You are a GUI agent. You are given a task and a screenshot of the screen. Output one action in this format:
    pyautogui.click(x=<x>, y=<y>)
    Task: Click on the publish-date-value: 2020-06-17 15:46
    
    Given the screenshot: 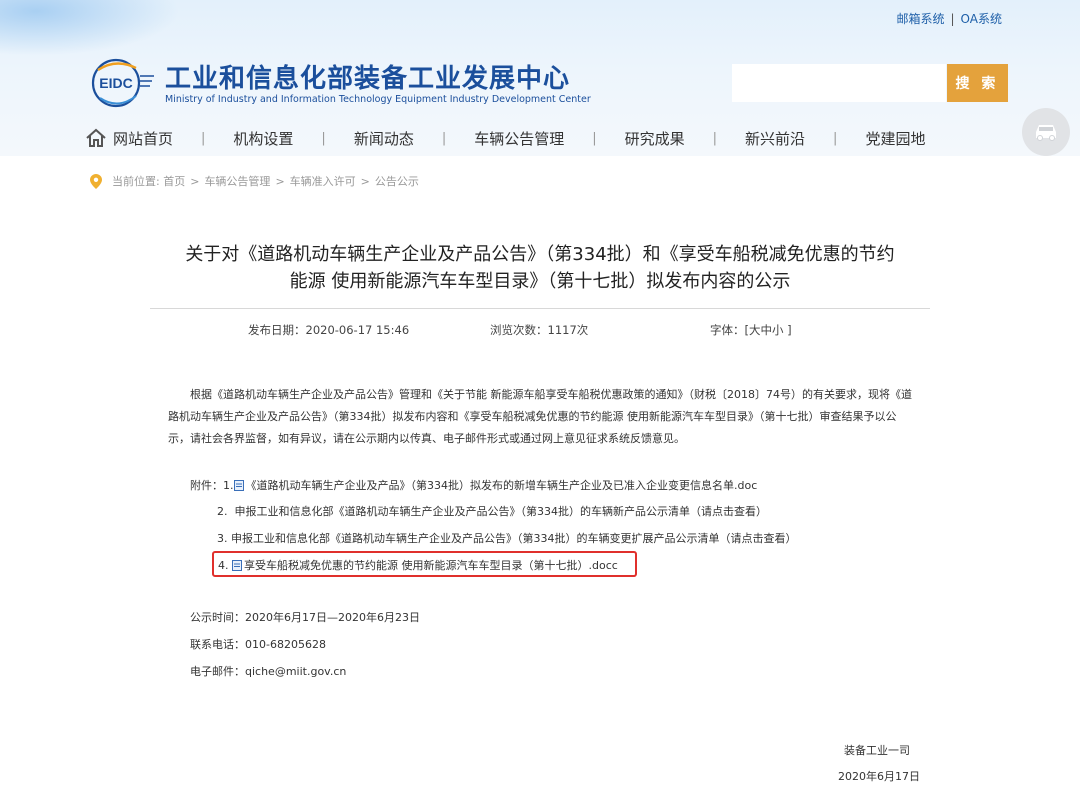 What is the action you would take?
    pyautogui.click(x=357, y=330)
    